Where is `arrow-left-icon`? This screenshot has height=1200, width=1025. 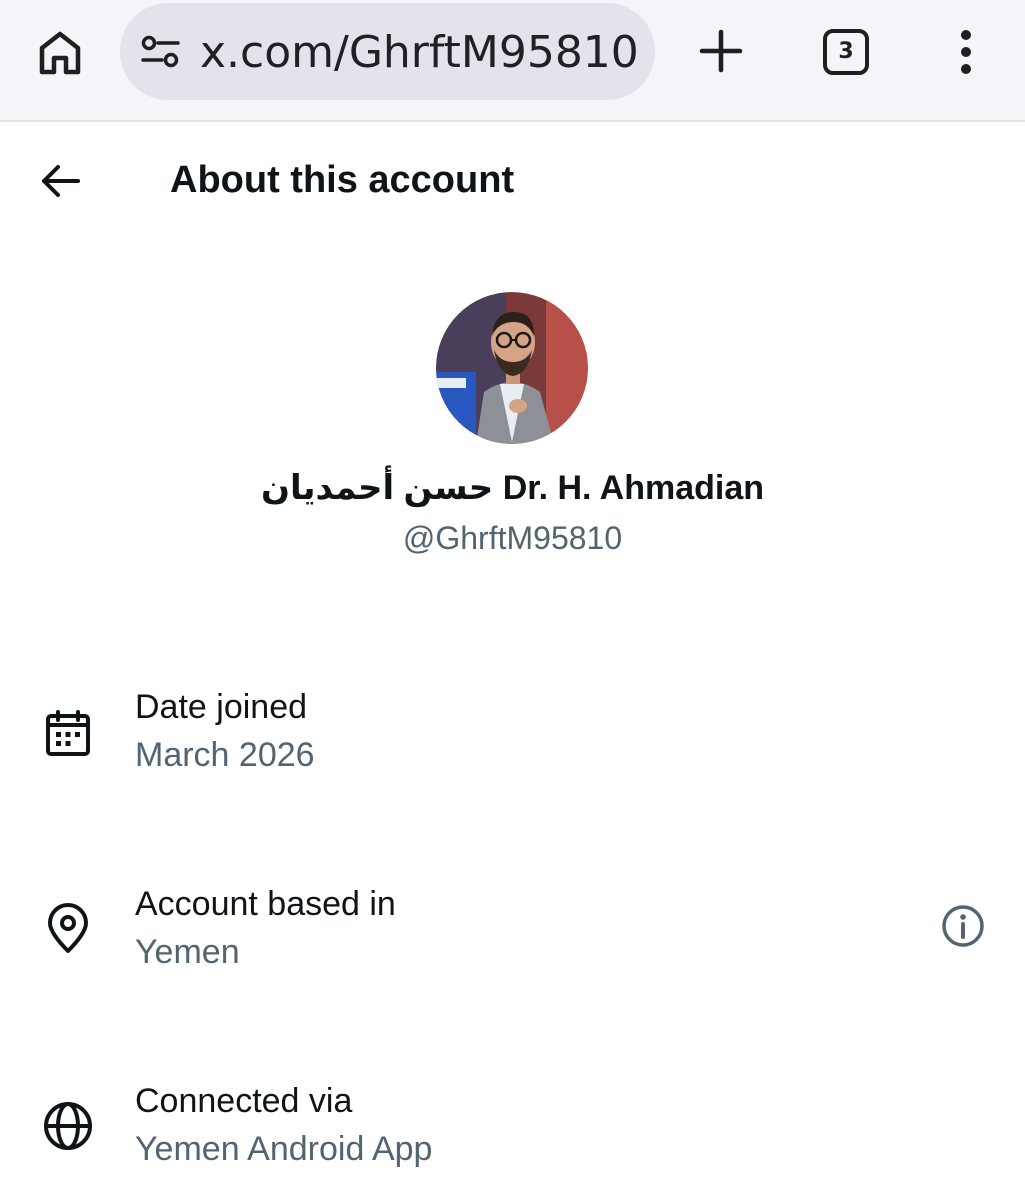 arrow-left-icon is located at coordinates (61, 181).